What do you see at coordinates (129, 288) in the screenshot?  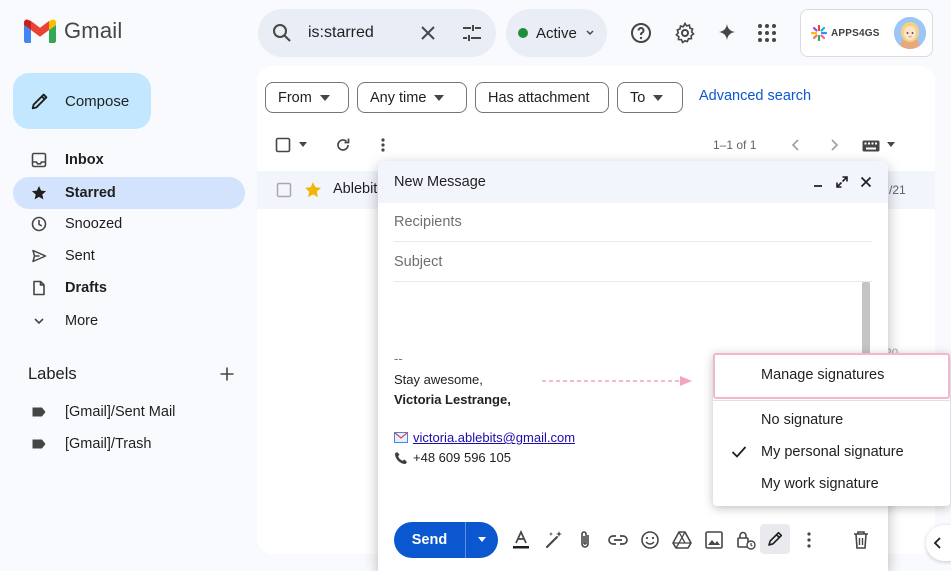 I see `sidebar-item-drafts: Drafts` at bounding box center [129, 288].